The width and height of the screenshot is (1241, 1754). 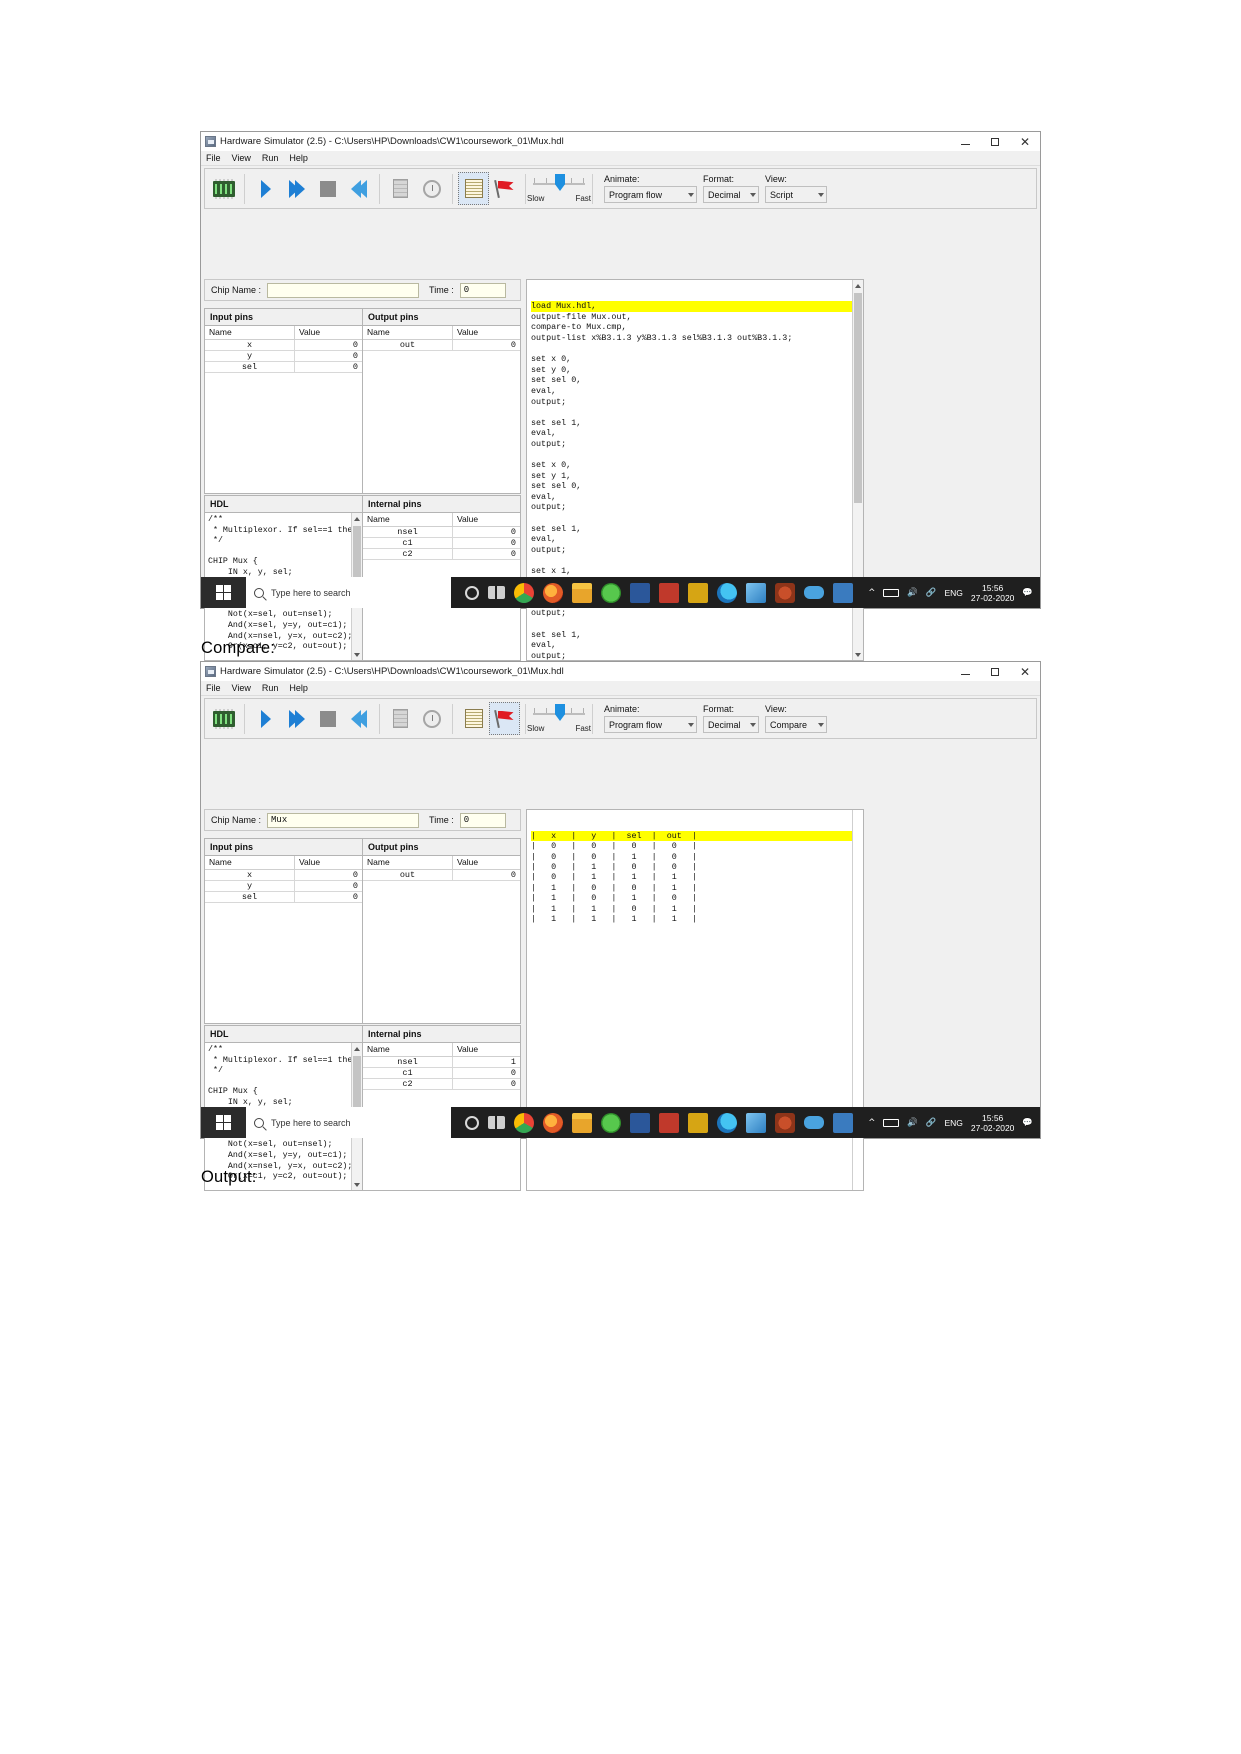 What do you see at coordinates (995, 141) in the screenshot?
I see `maximize-button` at bounding box center [995, 141].